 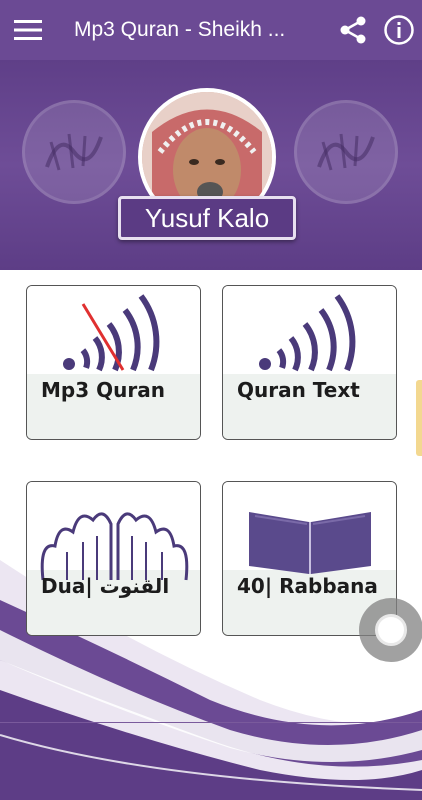 I want to click on divider, so click(x=211, y=722).